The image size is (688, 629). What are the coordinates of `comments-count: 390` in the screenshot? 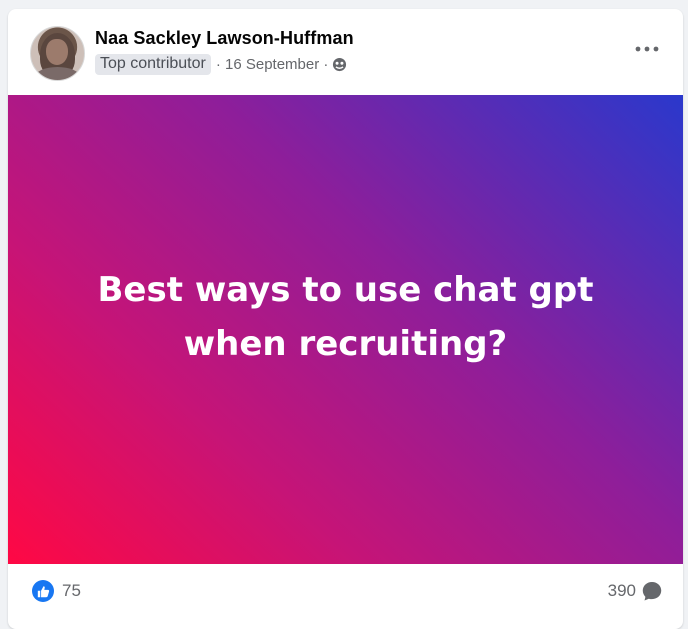 It's located at (635, 591).